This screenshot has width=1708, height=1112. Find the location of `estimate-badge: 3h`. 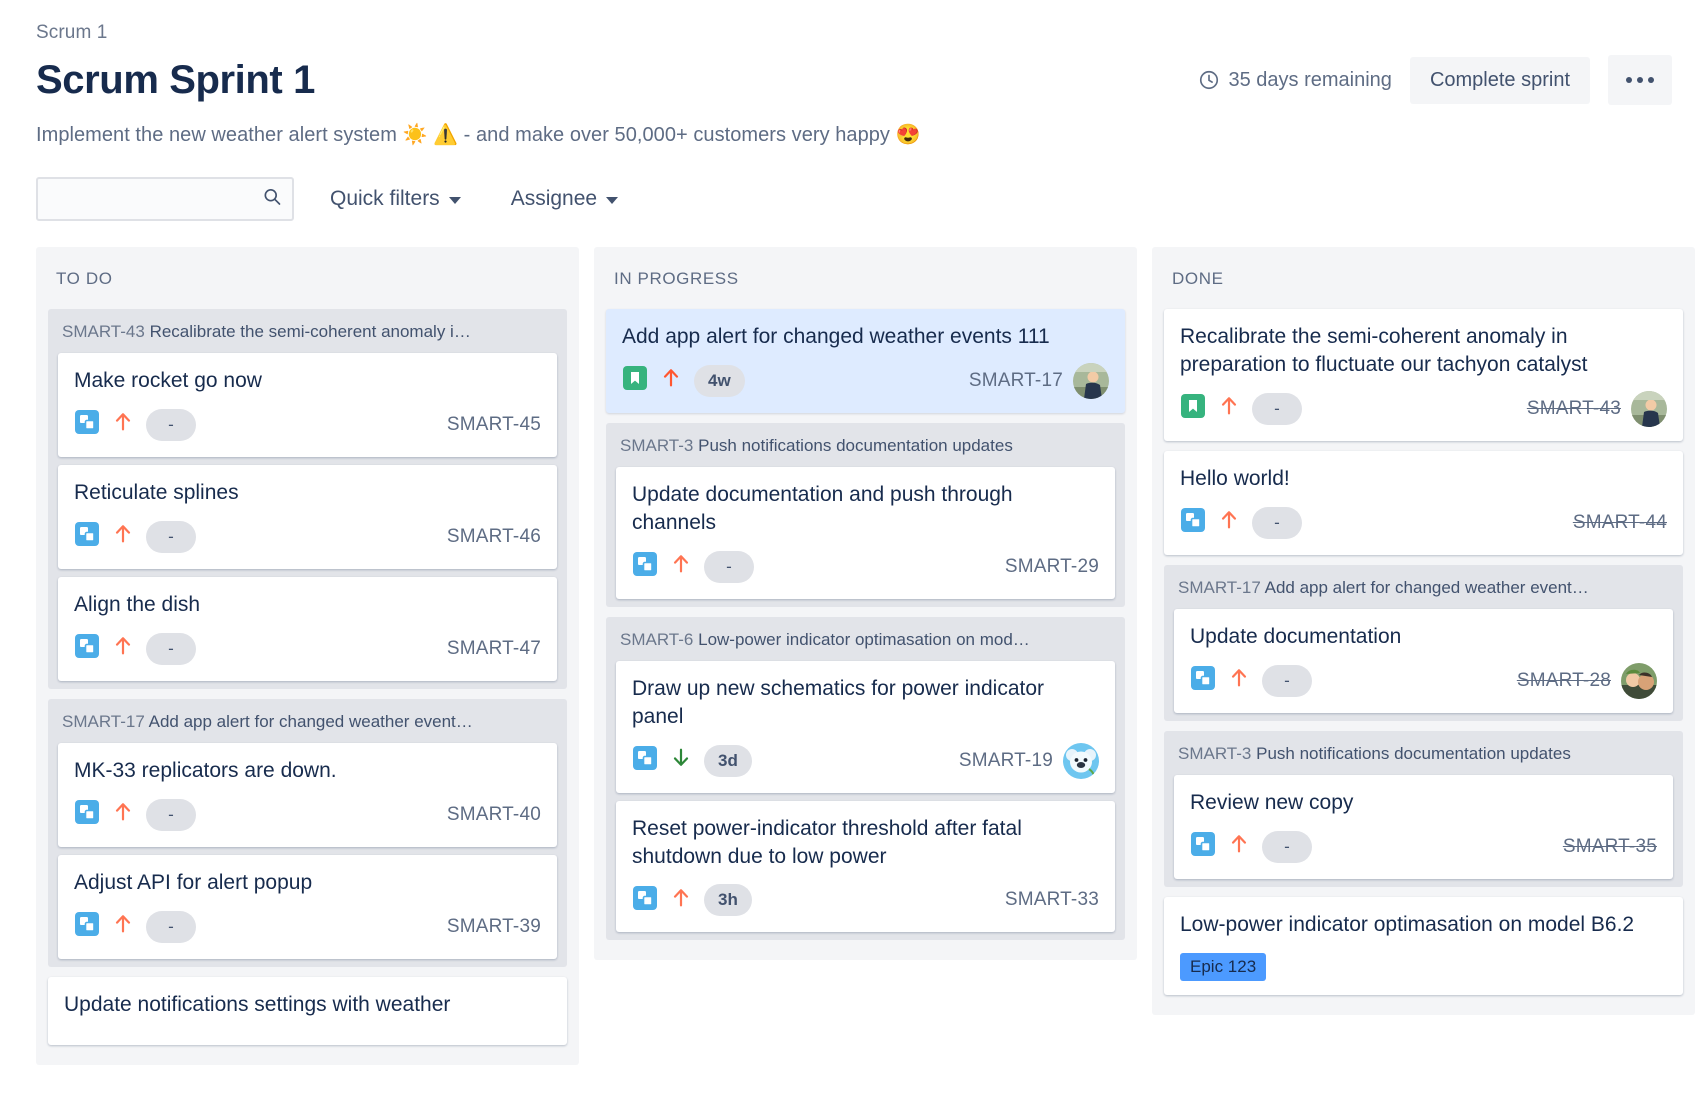

estimate-badge: 3h is located at coordinates (728, 900).